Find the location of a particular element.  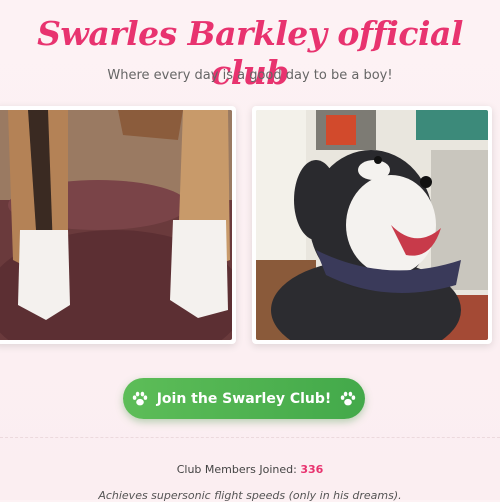

section-divider is located at coordinates (250, 437).